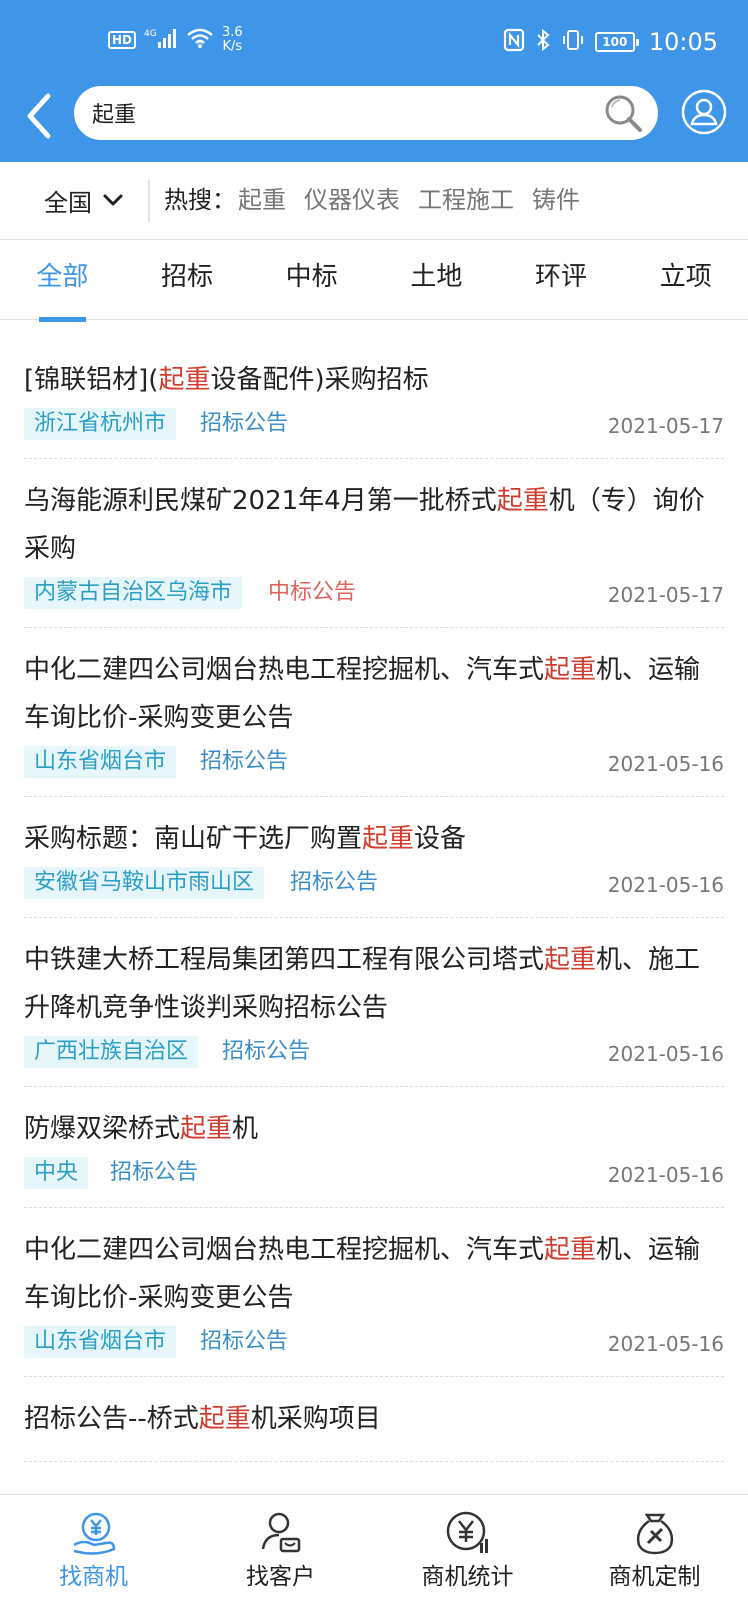  What do you see at coordinates (62, 281) in the screenshot?
I see `tab-all: 全部` at bounding box center [62, 281].